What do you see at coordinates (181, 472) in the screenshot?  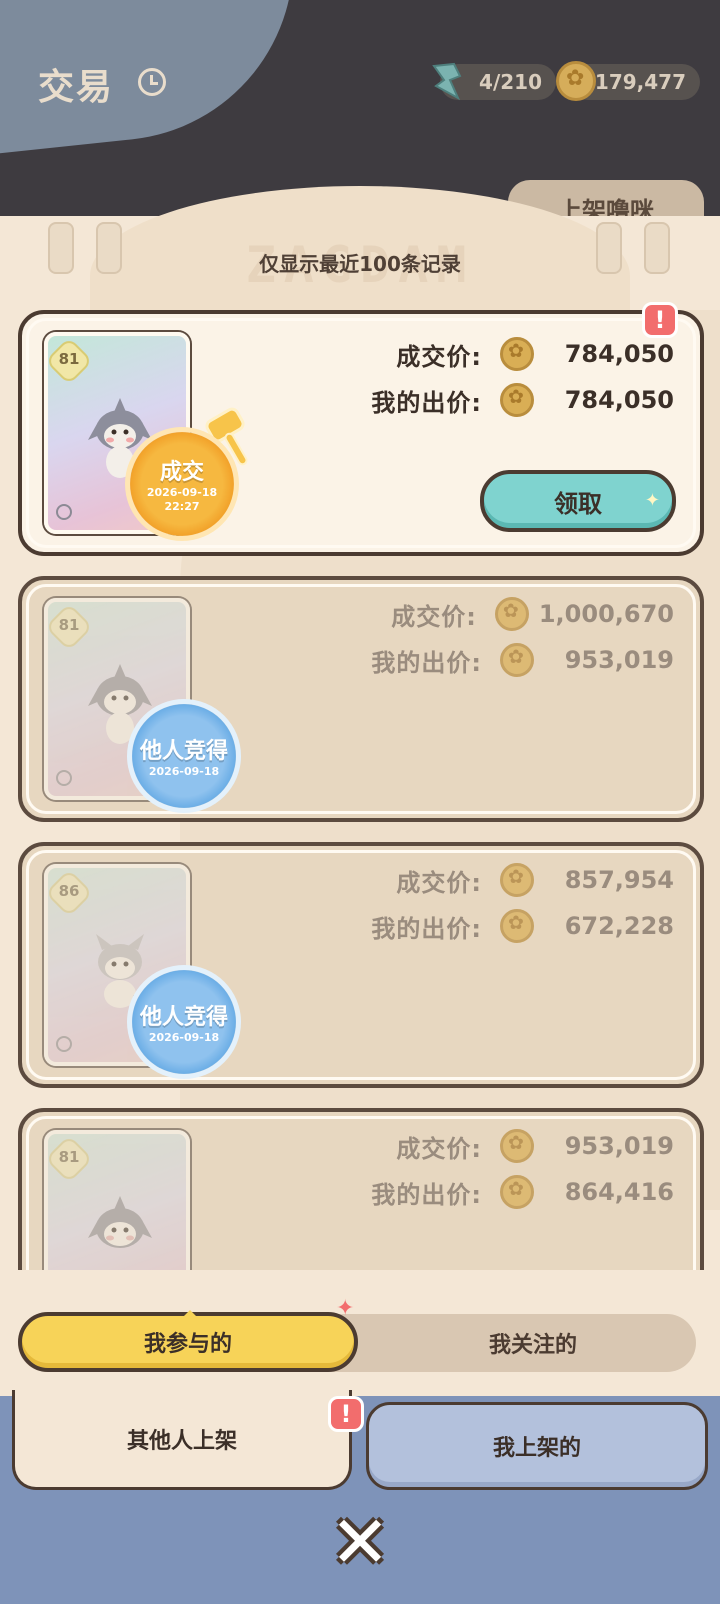 I see `stamp-title: 成交` at bounding box center [181, 472].